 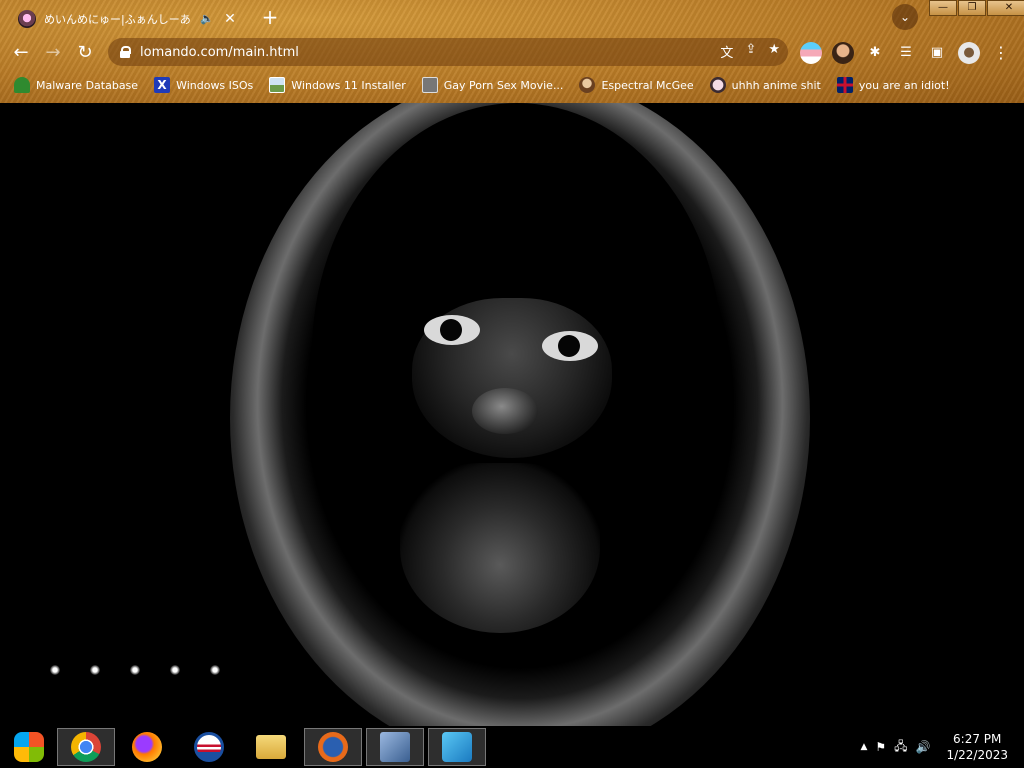 I want to click on system-tray: ▲ ⚑ 🖧 🔊 6:27 PM 1/22/2023, so click(x=934, y=747).